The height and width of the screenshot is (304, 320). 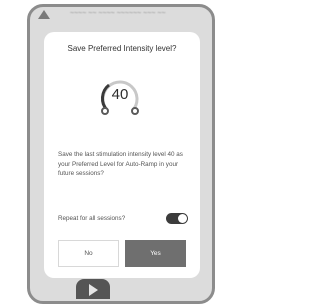 I want to click on intensity-gauge: 40, so click(x=120, y=97).